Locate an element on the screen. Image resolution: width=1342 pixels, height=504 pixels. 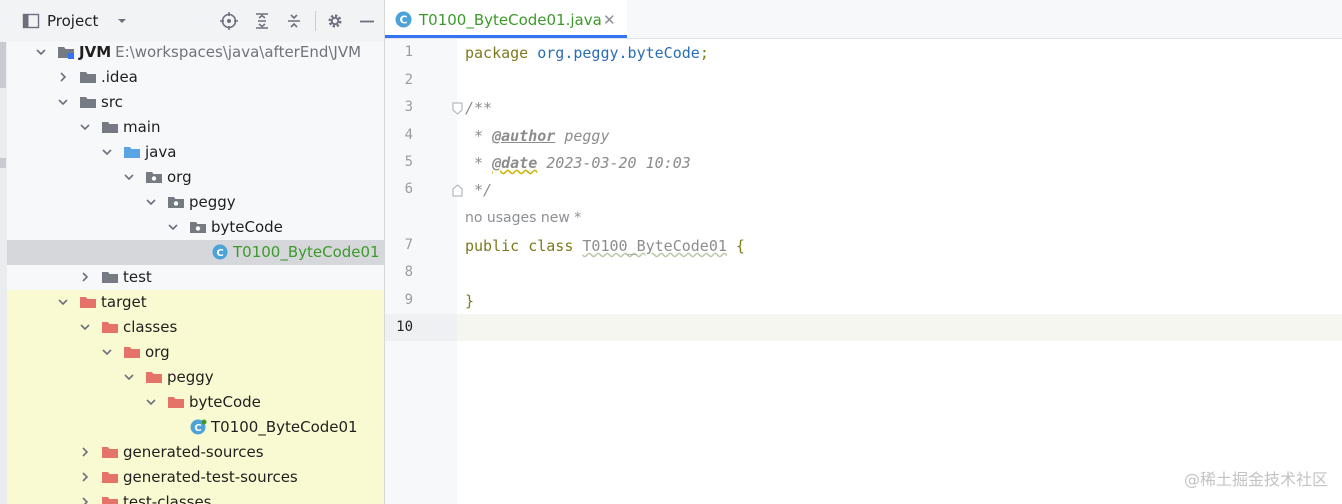
package-icon is located at coordinates (154, 177).